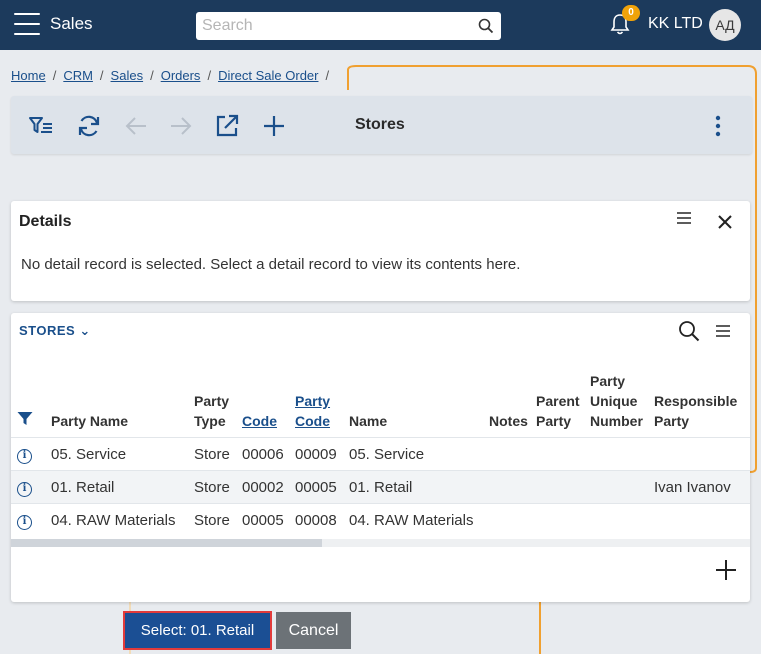  Describe the element at coordinates (558, 401) in the screenshot. I see `header-parent-party-line1: Parent` at that location.